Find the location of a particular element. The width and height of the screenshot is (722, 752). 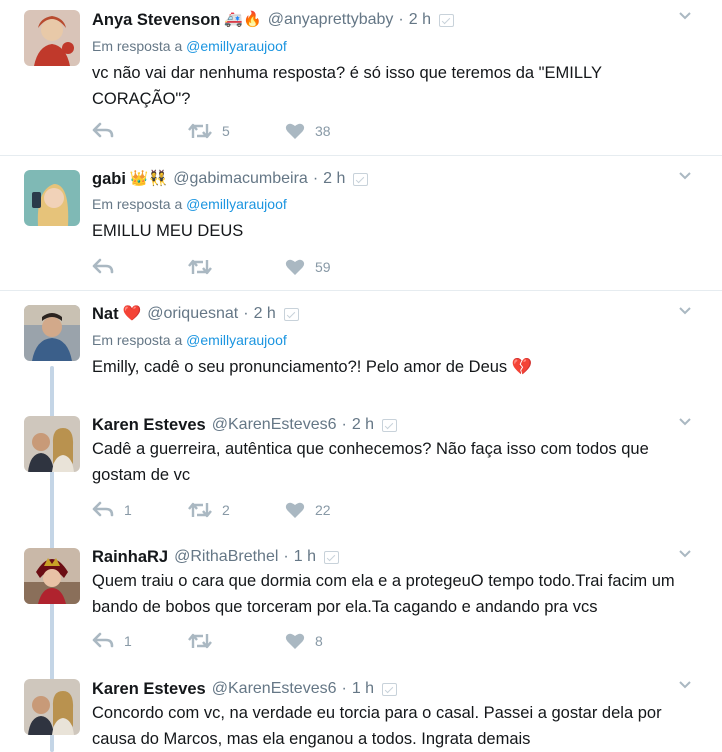

like-button: 22 is located at coordinates (308, 510).